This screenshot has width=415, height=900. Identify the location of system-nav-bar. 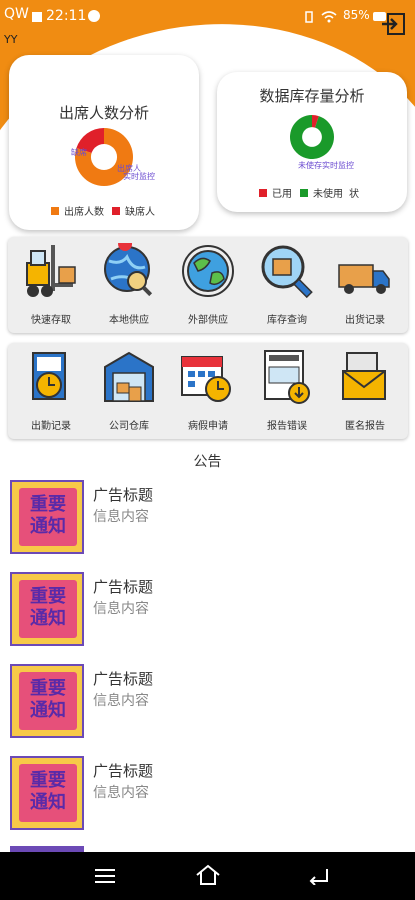
(207, 876).